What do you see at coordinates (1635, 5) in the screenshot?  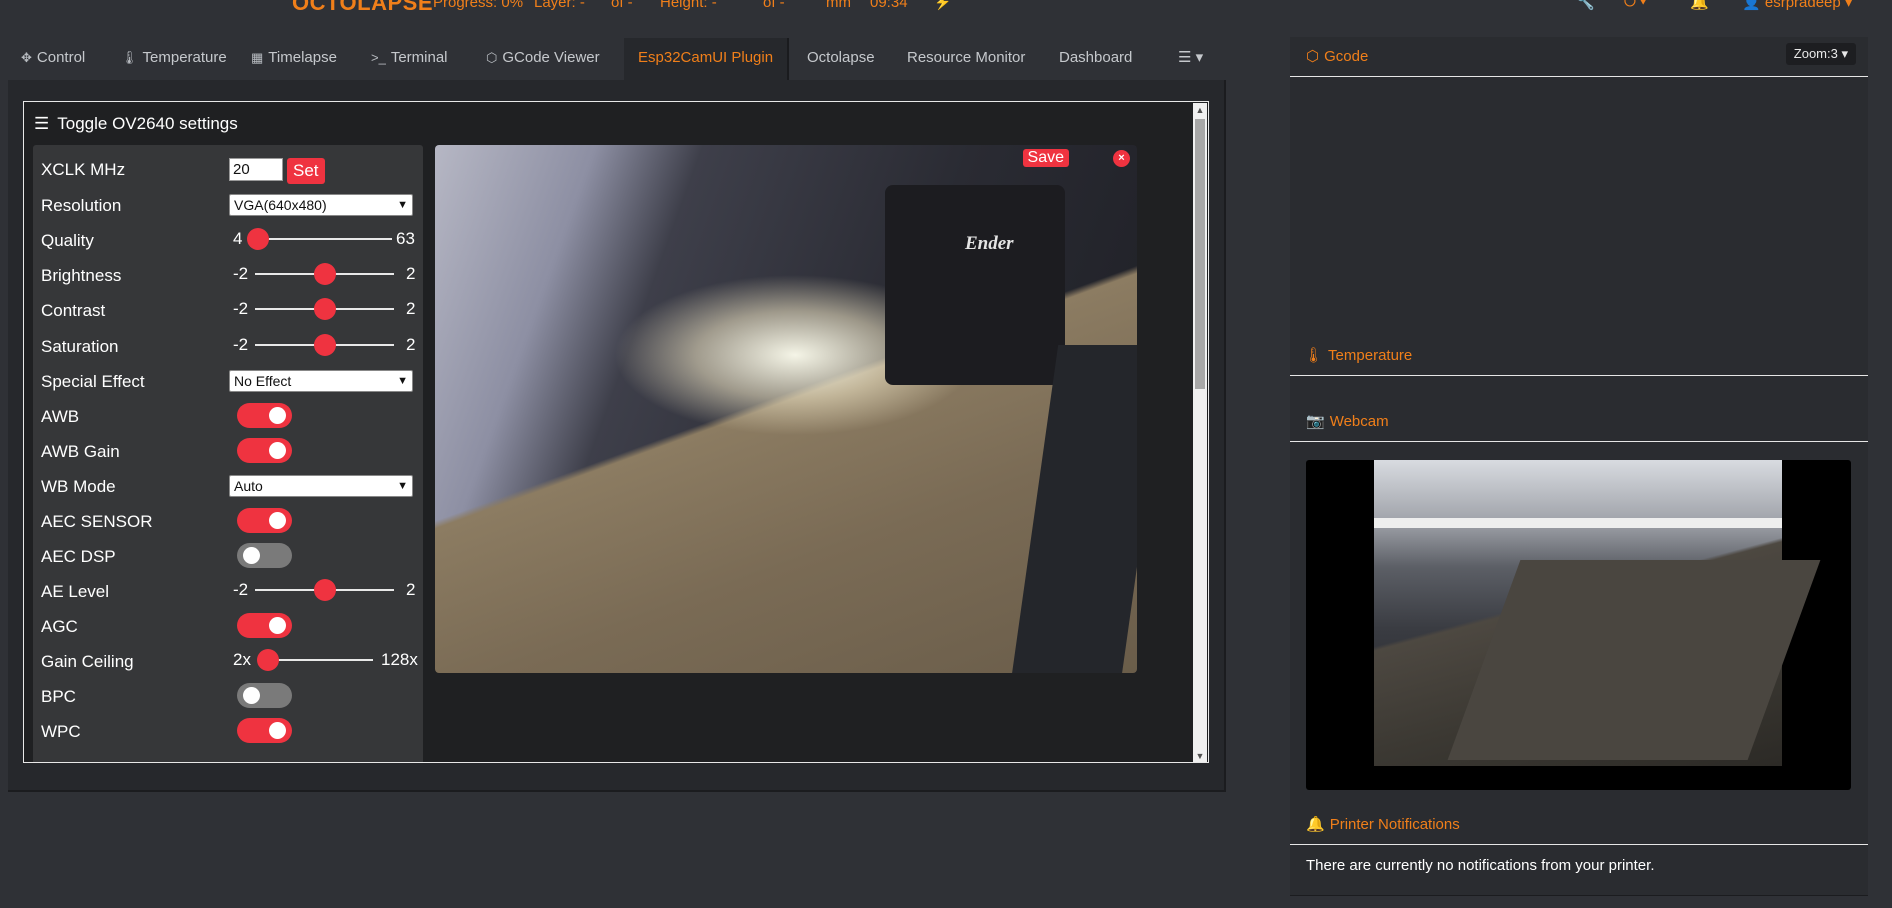 I see `power-menu-icon: ⏻ ▾` at bounding box center [1635, 5].